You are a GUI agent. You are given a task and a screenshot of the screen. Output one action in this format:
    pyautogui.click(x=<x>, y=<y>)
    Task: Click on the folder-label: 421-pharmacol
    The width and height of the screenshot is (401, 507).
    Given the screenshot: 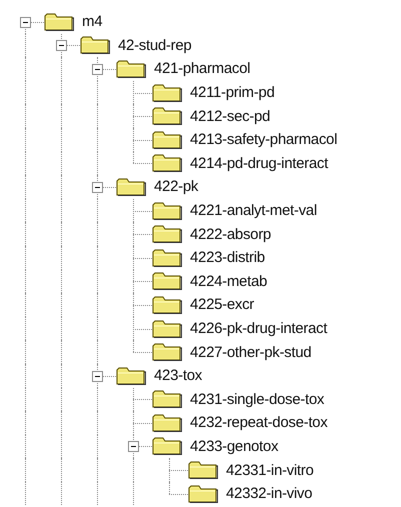 What is the action you would take?
    pyautogui.click(x=202, y=69)
    